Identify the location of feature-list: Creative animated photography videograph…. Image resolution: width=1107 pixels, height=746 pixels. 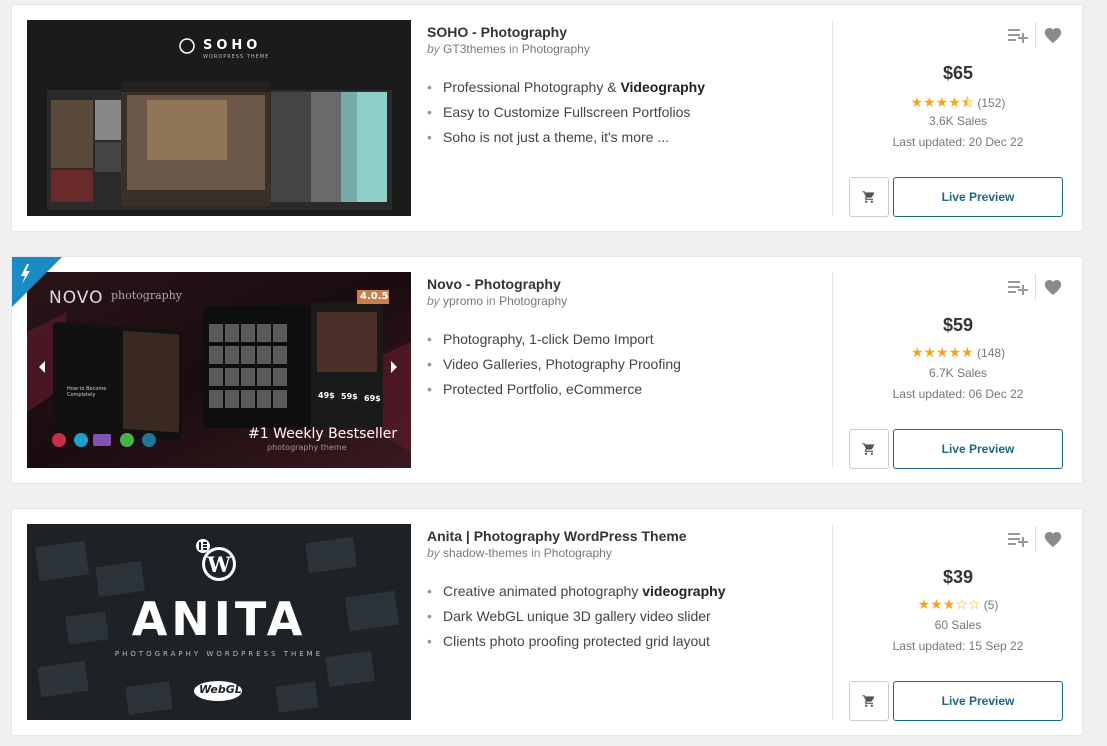
(627, 616).